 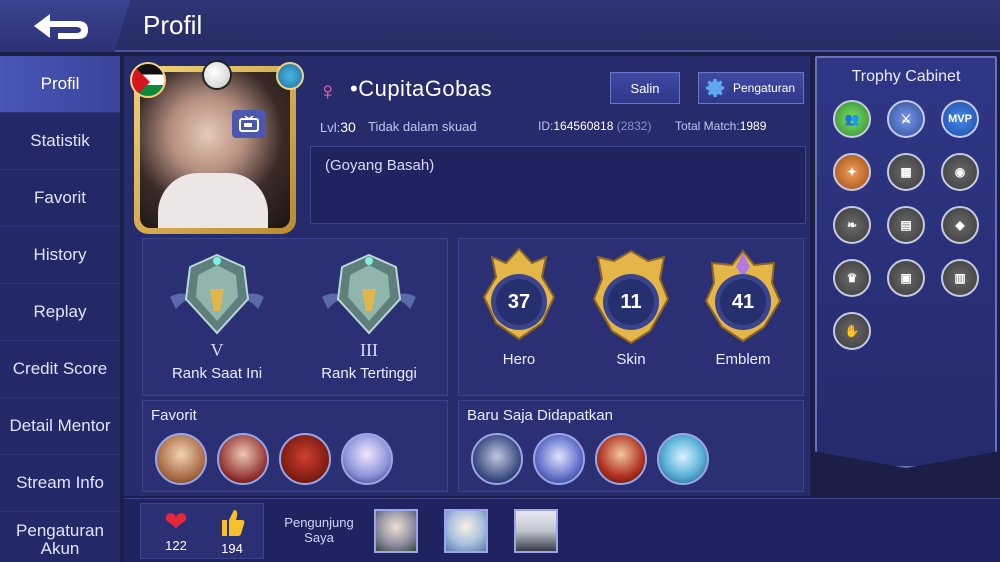 What do you see at coordinates (173, 25) in the screenshot?
I see `page-title: Profil` at bounding box center [173, 25].